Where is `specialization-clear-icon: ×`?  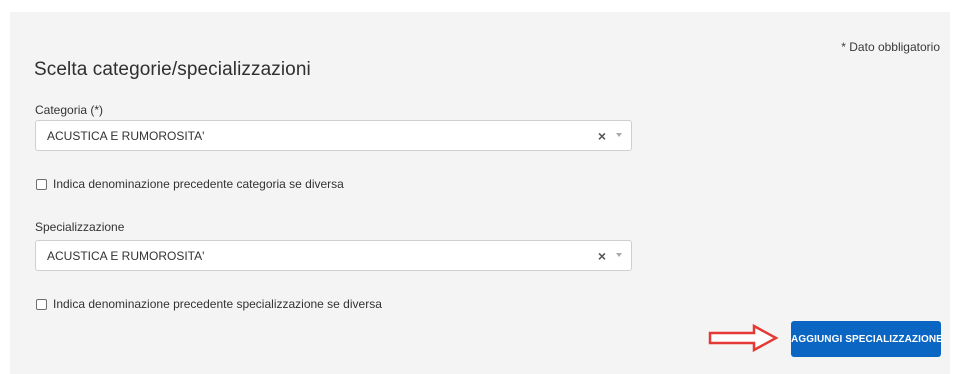
specialization-clear-icon: × is located at coordinates (602, 256).